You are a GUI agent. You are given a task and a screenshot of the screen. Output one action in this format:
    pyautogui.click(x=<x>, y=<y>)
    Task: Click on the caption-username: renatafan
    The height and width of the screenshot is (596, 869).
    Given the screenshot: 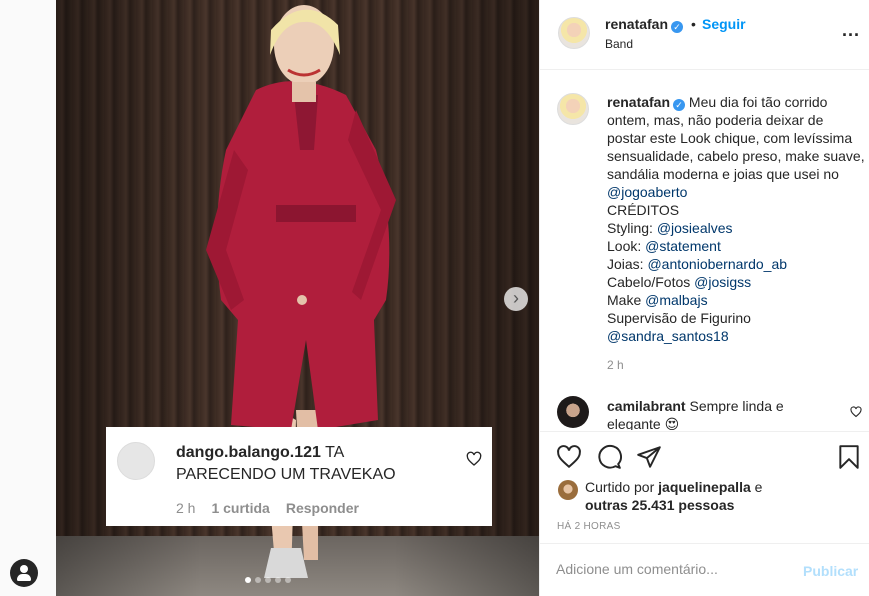 What is the action you would take?
    pyautogui.click(x=638, y=102)
    